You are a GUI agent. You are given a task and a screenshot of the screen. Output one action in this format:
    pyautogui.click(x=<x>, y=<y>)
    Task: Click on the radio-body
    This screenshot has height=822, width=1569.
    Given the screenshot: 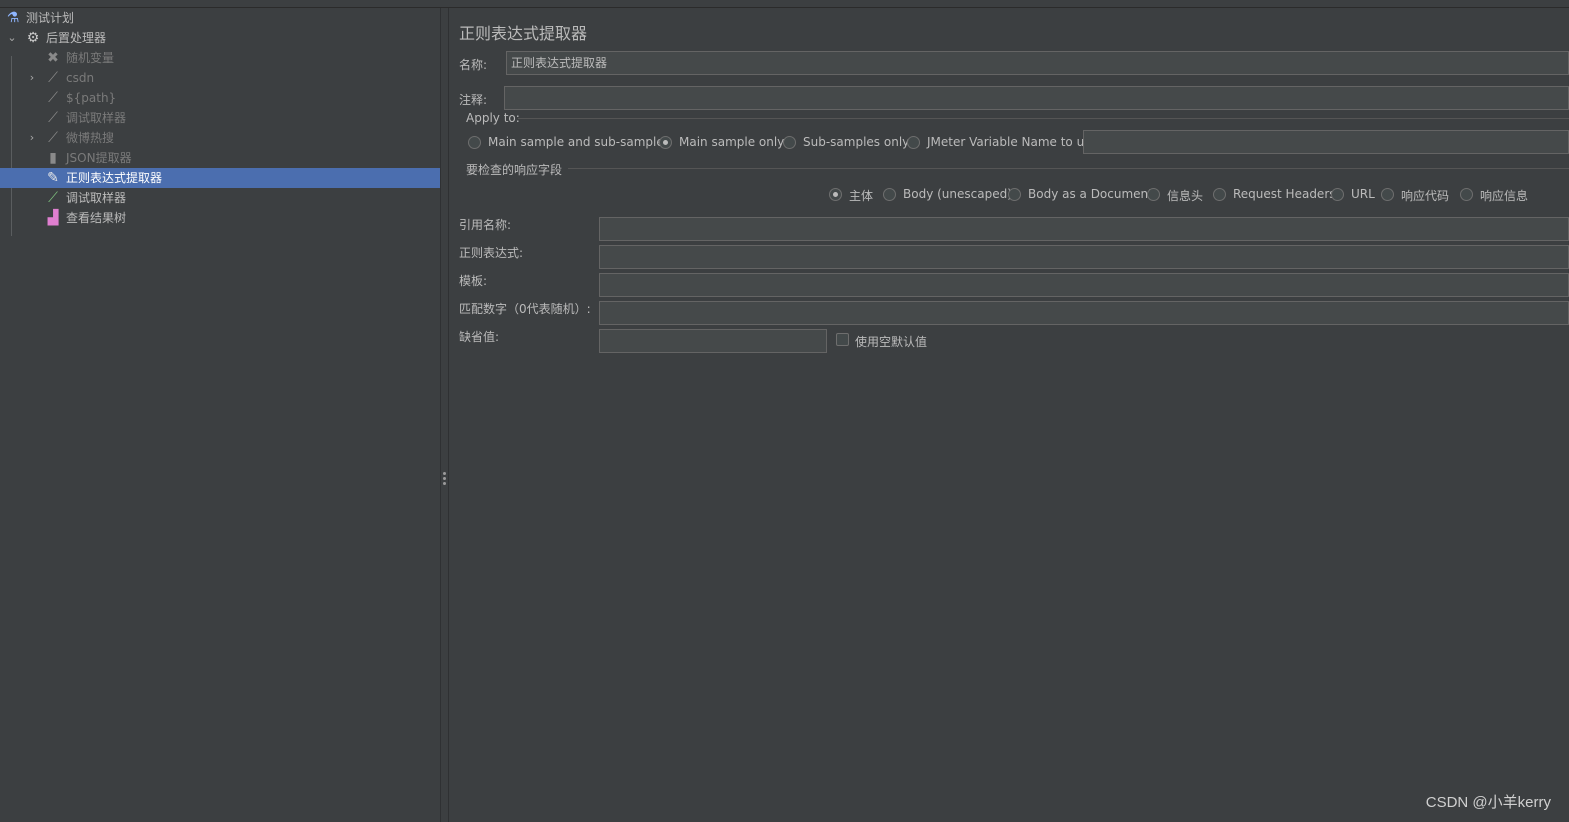 What is the action you would take?
    pyautogui.click(x=835, y=194)
    